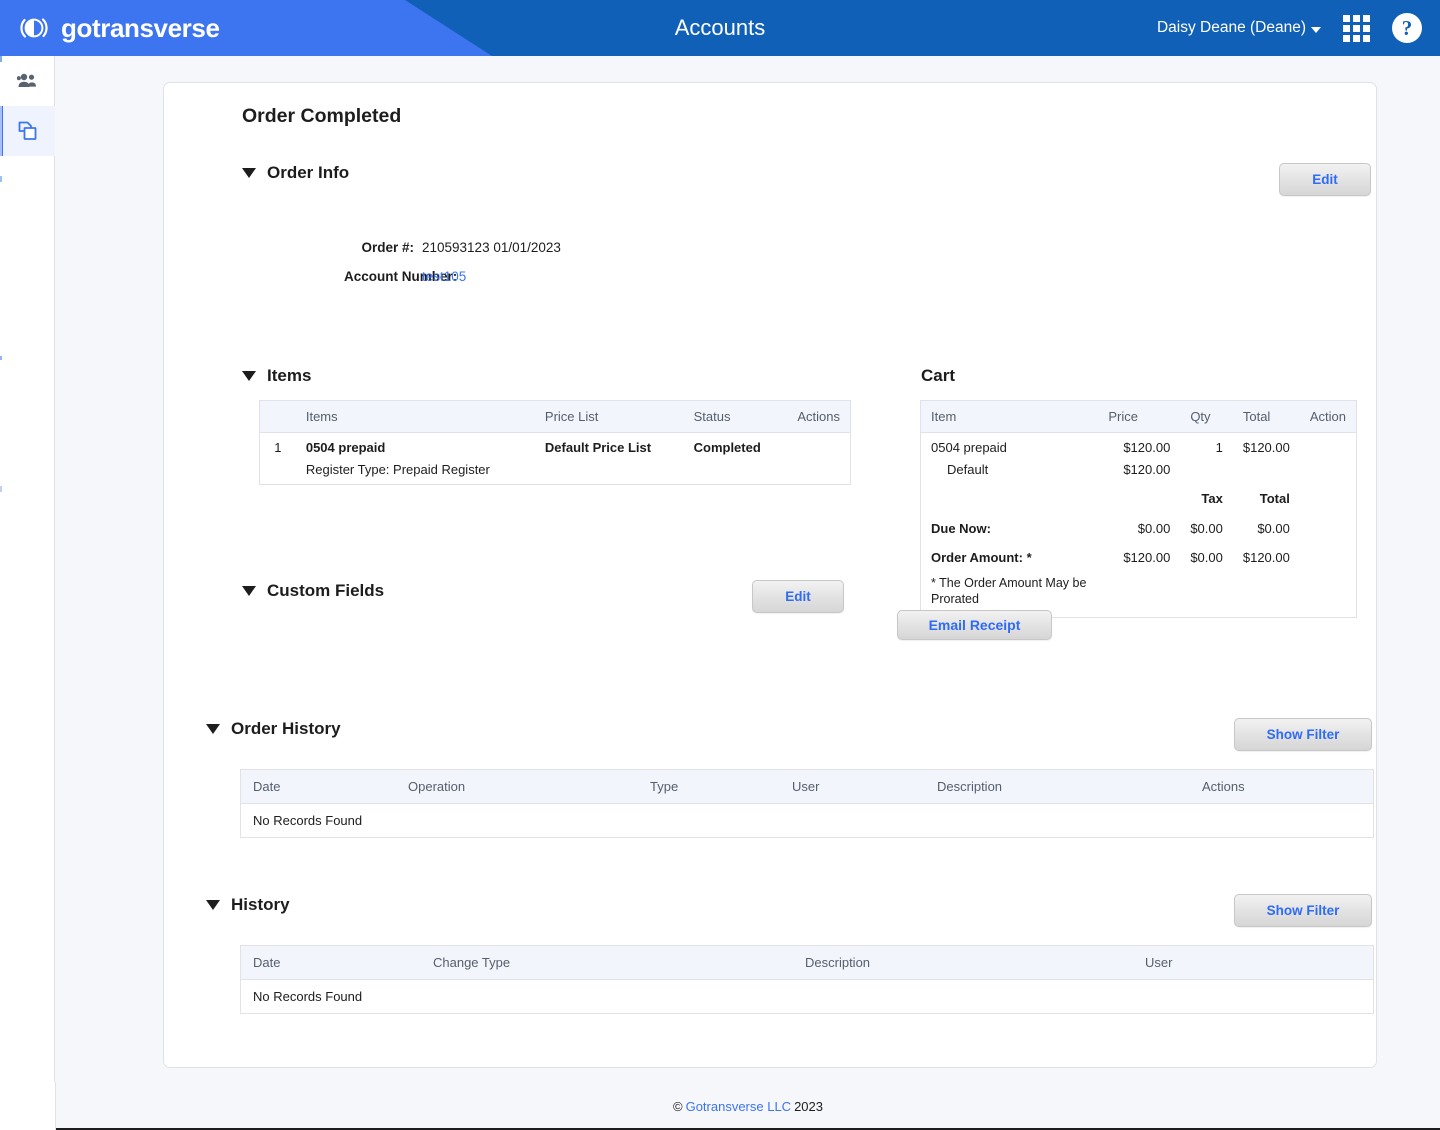 The height and width of the screenshot is (1130, 1440). What do you see at coordinates (313, 591) in the screenshot?
I see `custom-fields-section-header: Custom Fields` at bounding box center [313, 591].